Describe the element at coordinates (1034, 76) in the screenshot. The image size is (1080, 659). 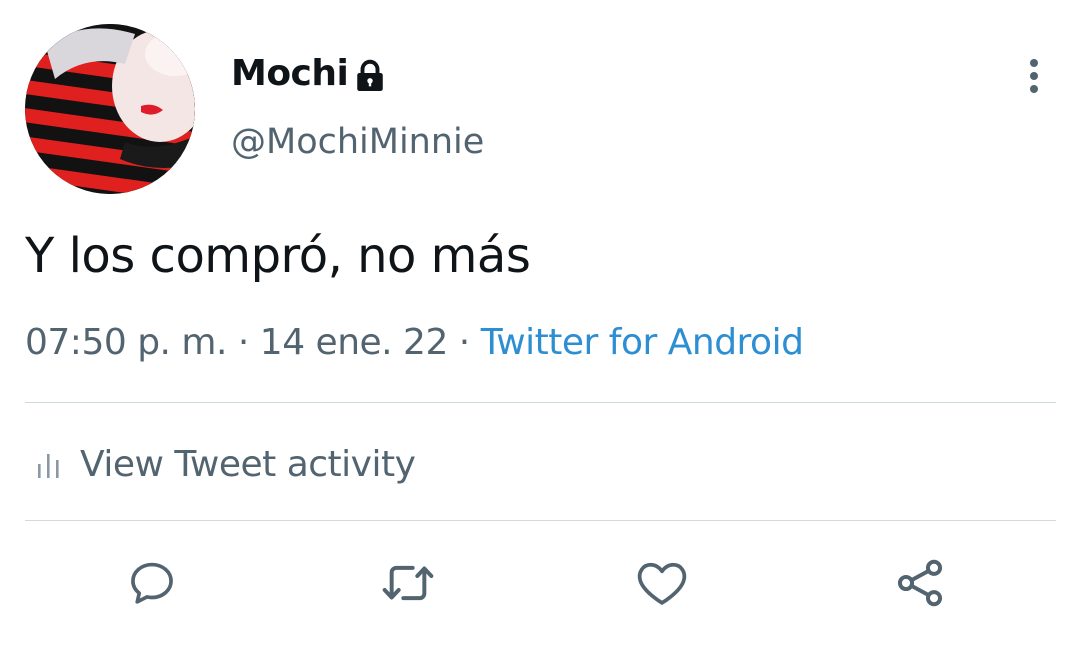
I see `more-options-icon` at that location.